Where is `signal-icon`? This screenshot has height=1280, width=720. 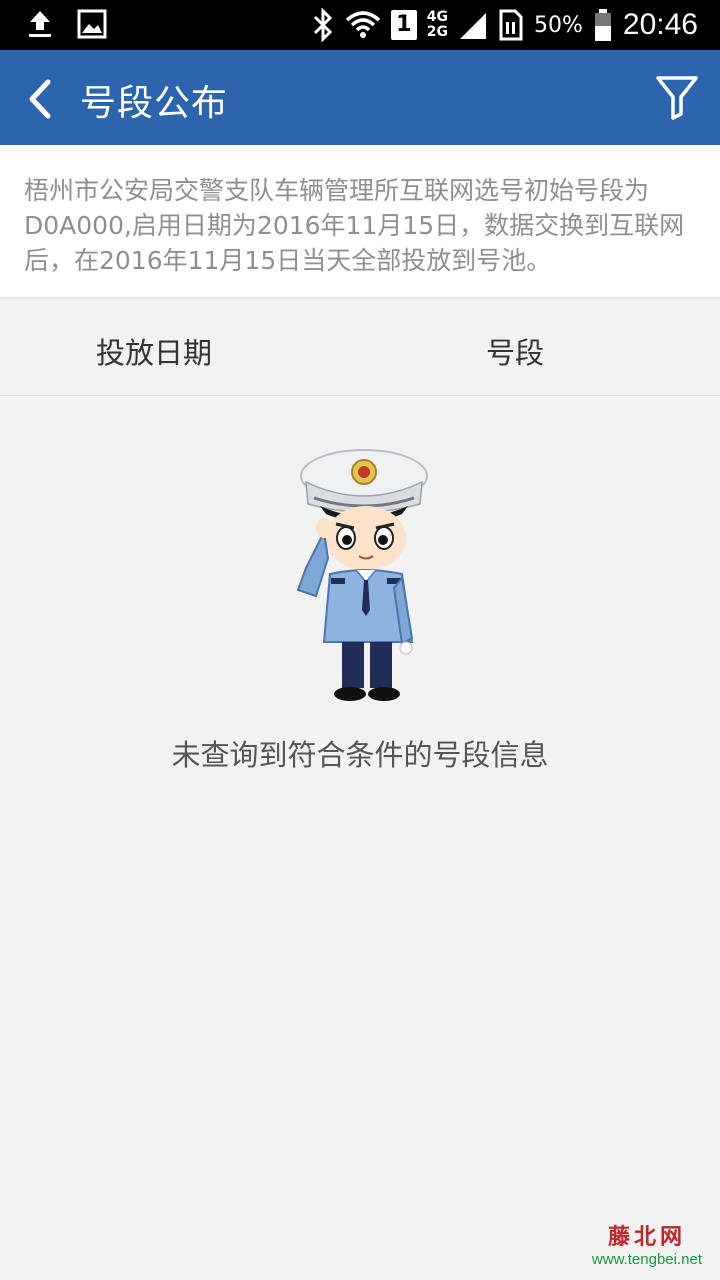
signal-icon is located at coordinates (473, 25).